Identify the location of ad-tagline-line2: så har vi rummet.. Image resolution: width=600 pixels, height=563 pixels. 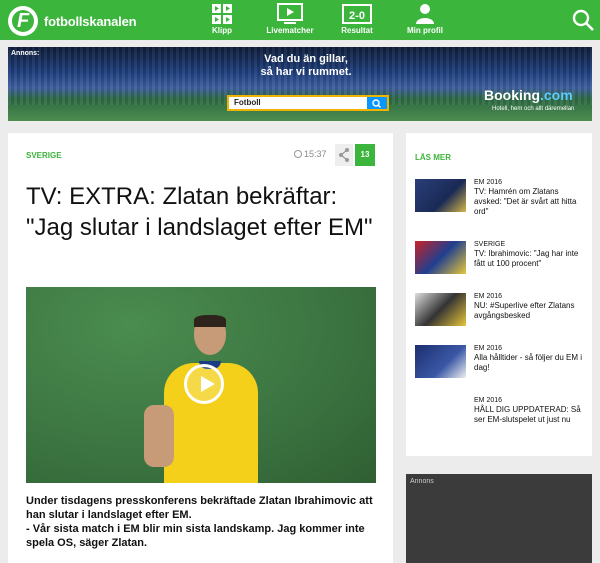
(306, 72).